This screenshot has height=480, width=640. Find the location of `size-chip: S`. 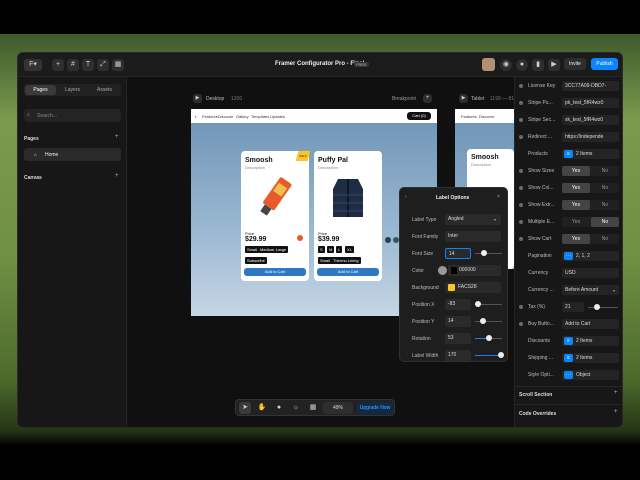

size-chip: S is located at coordinates (321, 249).